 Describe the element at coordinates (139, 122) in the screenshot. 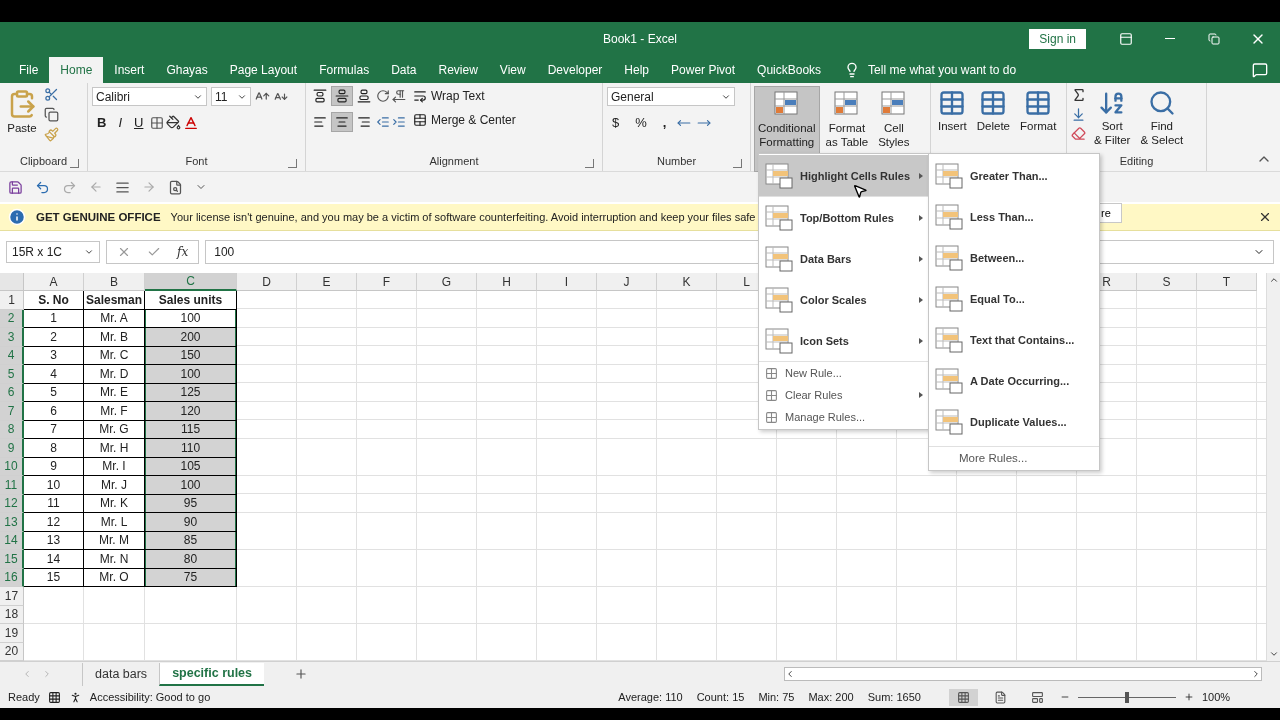

I see `underline-button: U` at that location.